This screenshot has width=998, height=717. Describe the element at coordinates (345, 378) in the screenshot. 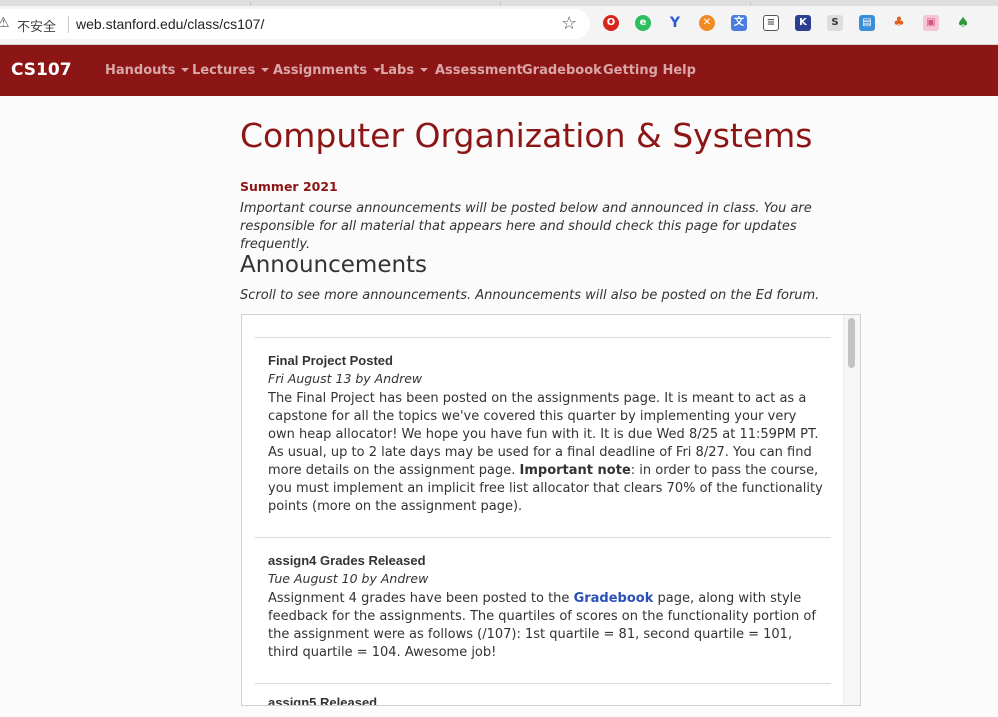

I see `post-meta: Fri August 13 by Andrew` at that location.